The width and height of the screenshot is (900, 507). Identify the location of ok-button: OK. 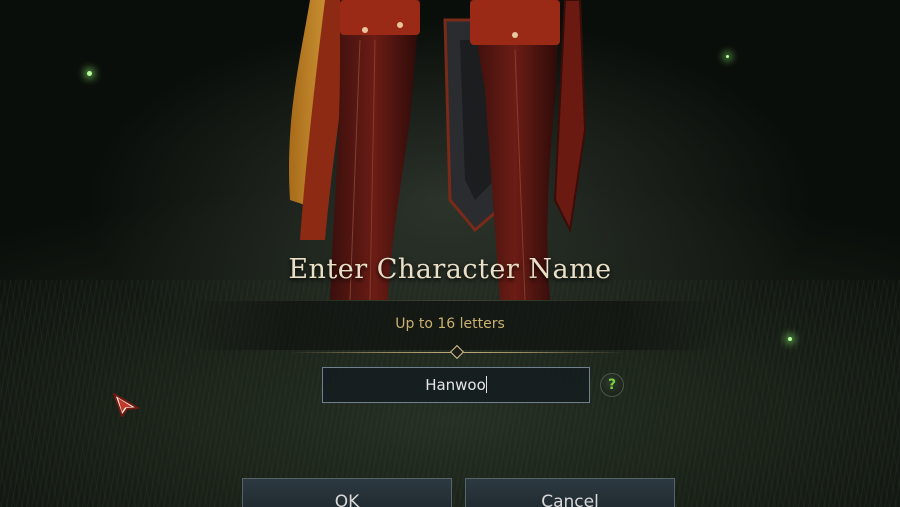
(347, 492).